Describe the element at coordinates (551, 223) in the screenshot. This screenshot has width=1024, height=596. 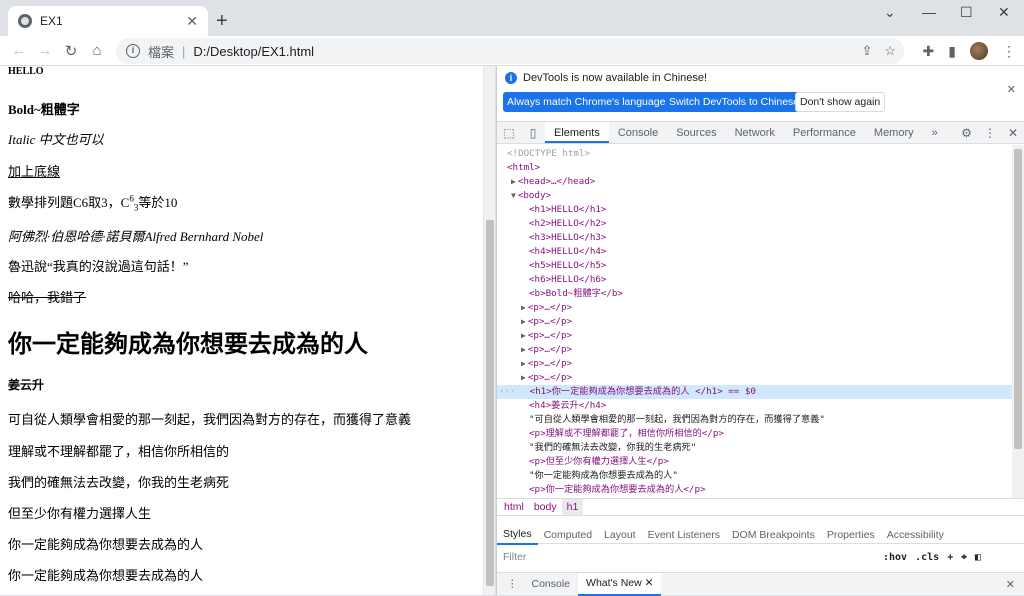
I see `dom-node: <h2>HELLO</h2>` at that location.